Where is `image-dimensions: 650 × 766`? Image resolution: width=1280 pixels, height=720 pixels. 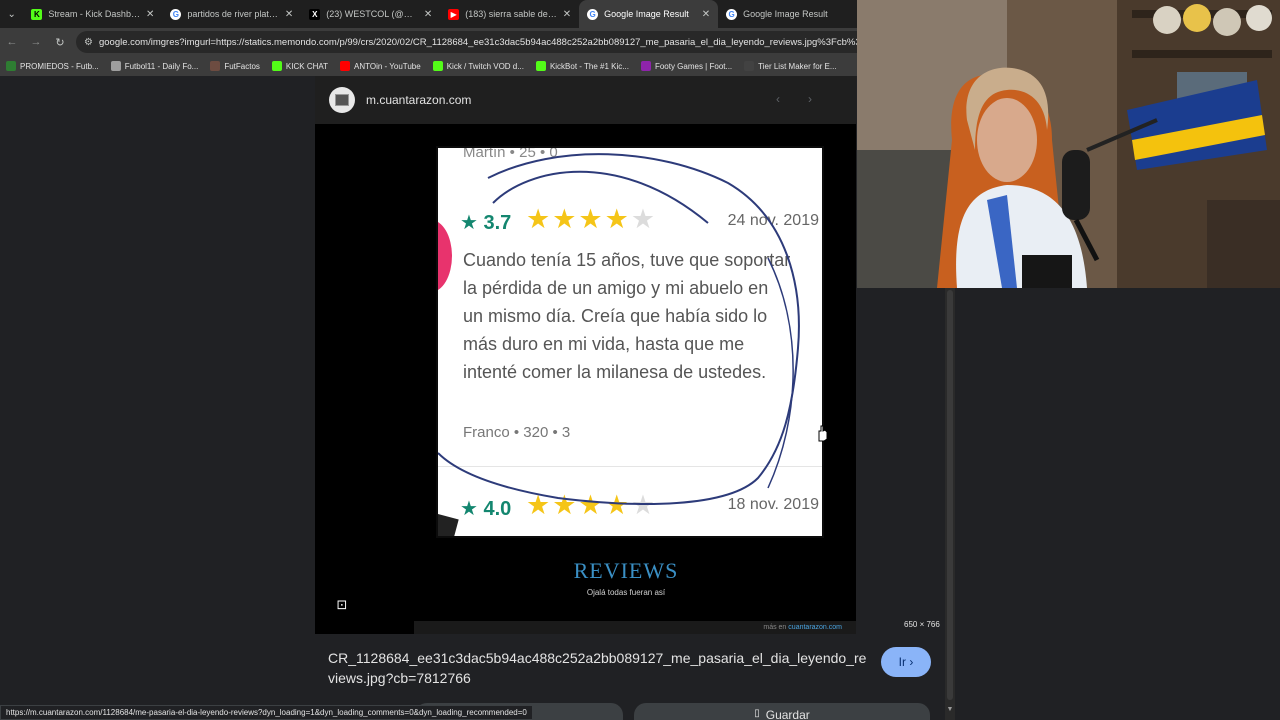
image-dimensions: 650 × 766 is located at coordinates (922, 624).